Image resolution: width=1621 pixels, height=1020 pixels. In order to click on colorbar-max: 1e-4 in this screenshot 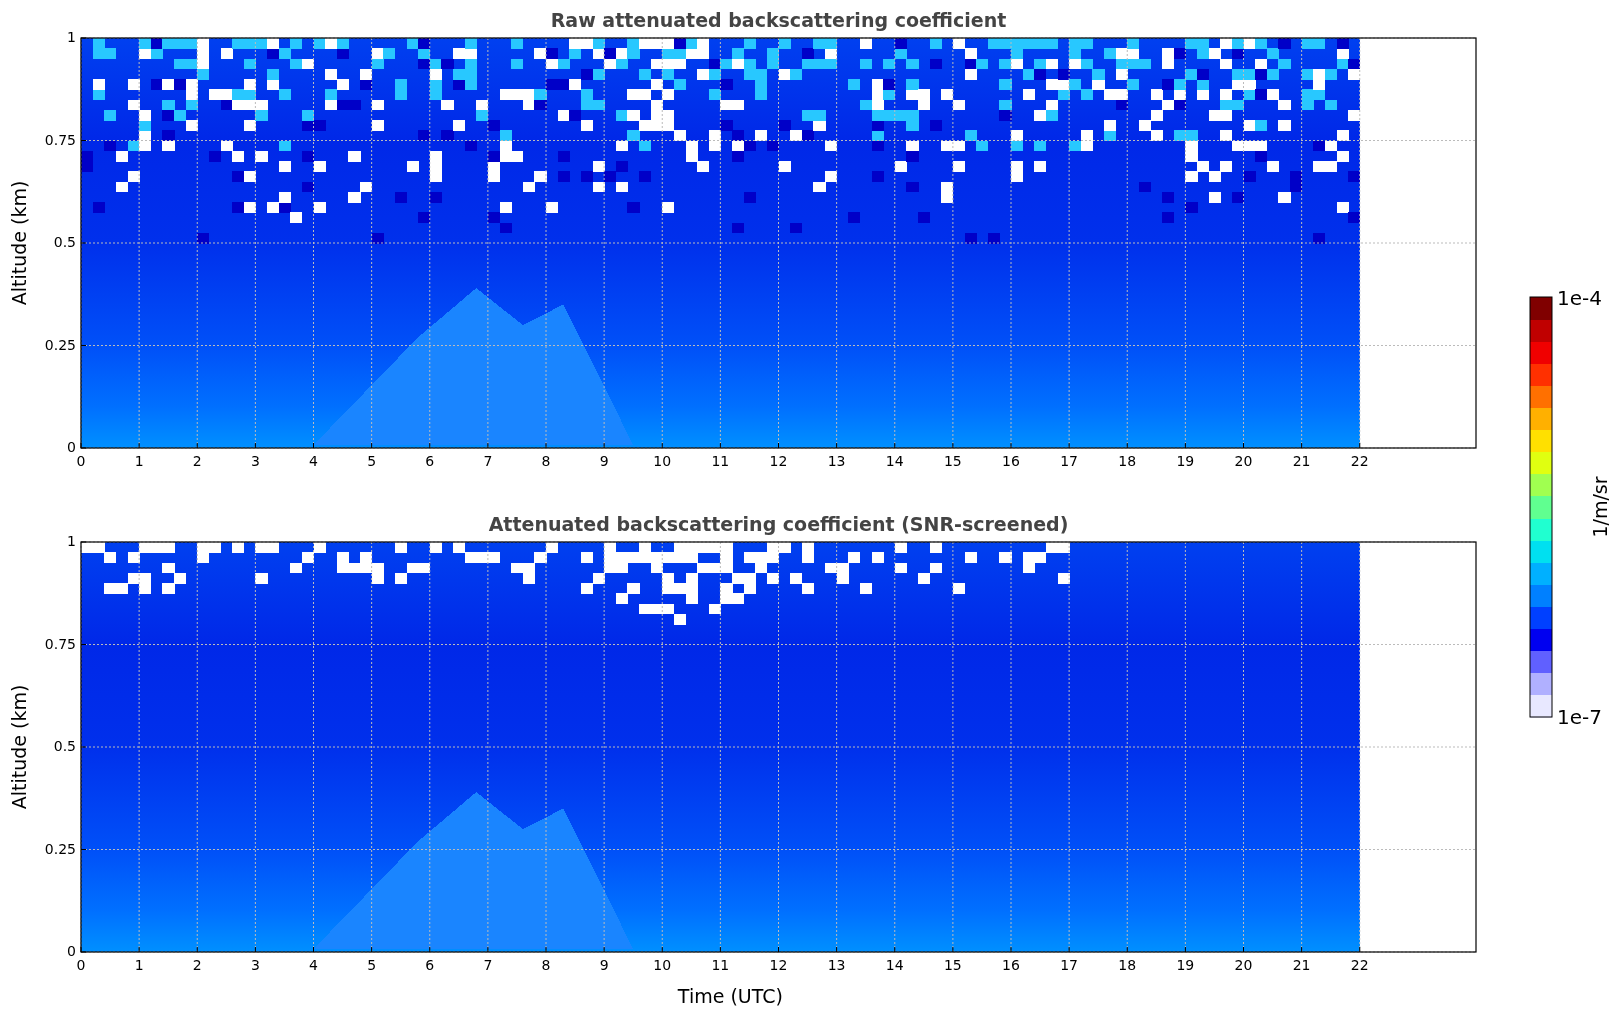, I will do `click(1579, 298)`.